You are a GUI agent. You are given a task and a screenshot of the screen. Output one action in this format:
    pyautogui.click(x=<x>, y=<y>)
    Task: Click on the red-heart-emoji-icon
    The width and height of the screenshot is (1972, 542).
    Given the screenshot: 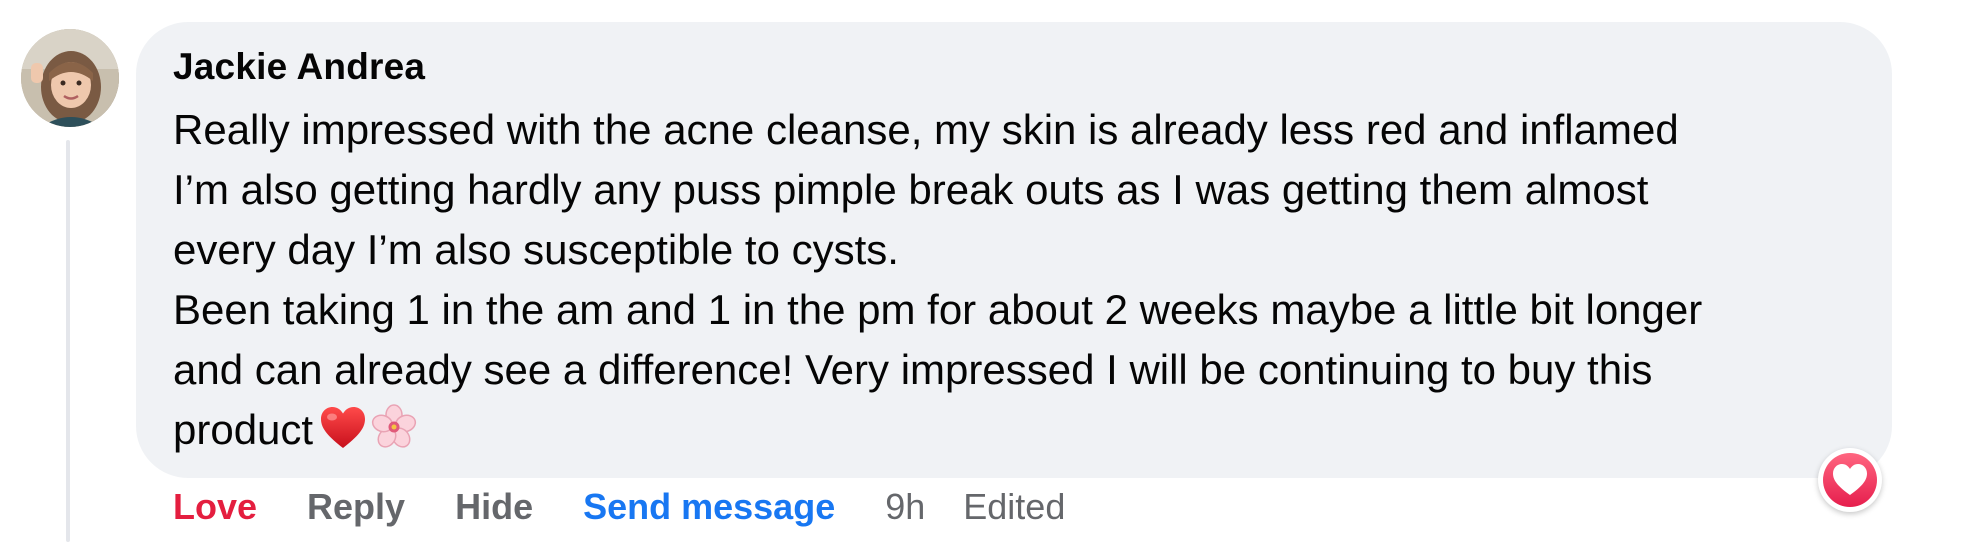 What is the action you would take?
    pyautogui.click(x=343, y=436)
    